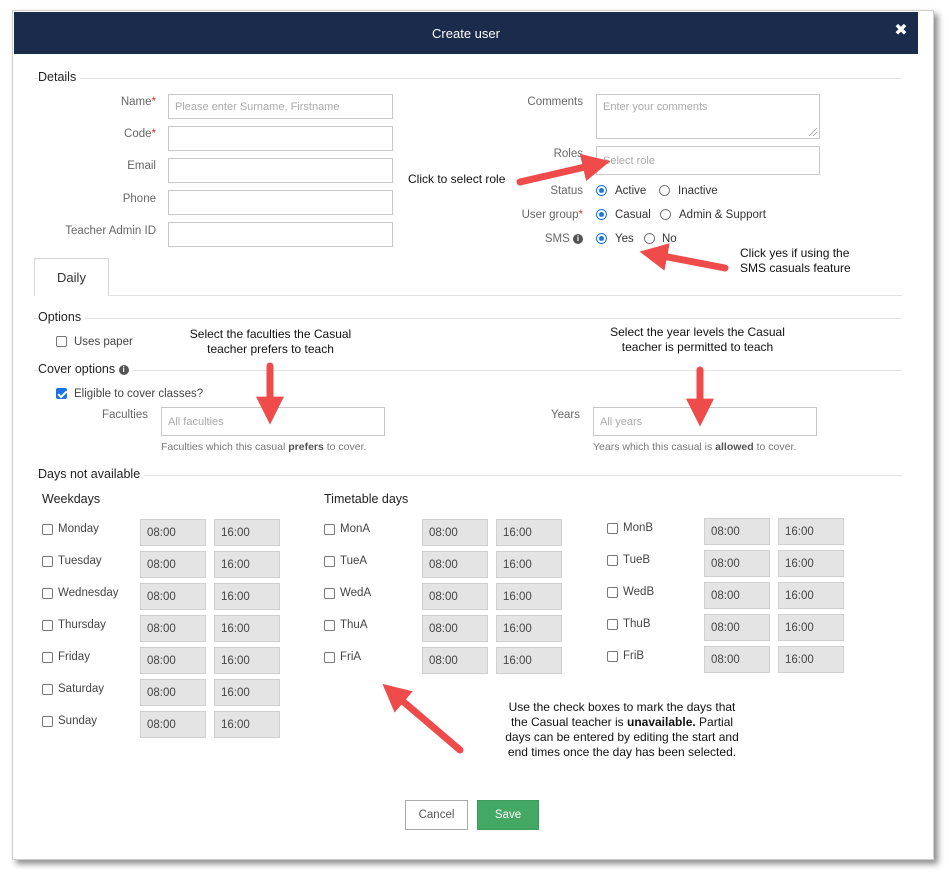 Image resolution: width=949 pixels, height=876 pixels. What do you see at coordinates (649, 238) in the screenshot?
I see `sms-no-radio` at bounding box center [649, 238].